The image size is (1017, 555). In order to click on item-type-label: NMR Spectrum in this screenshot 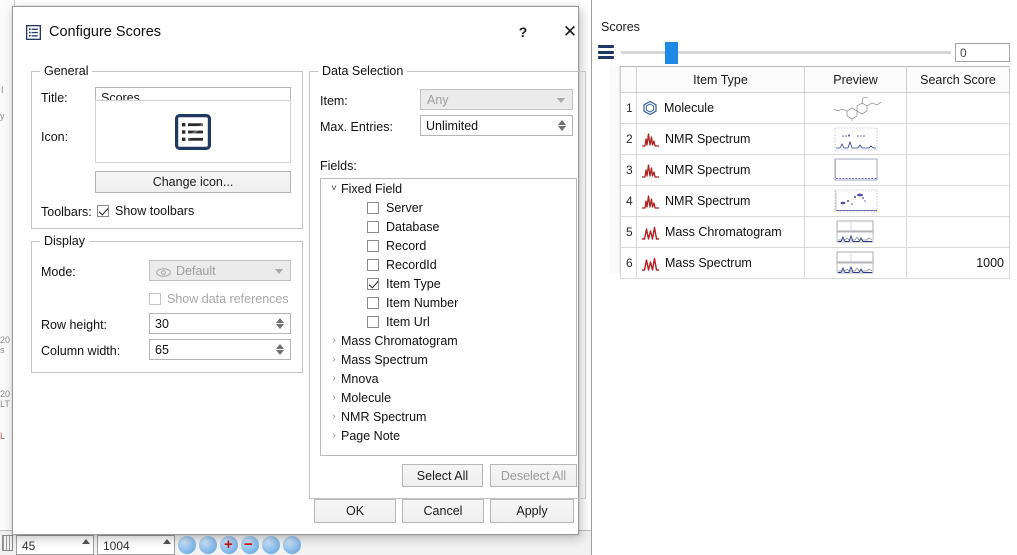, I will do `click(708, 201)`.